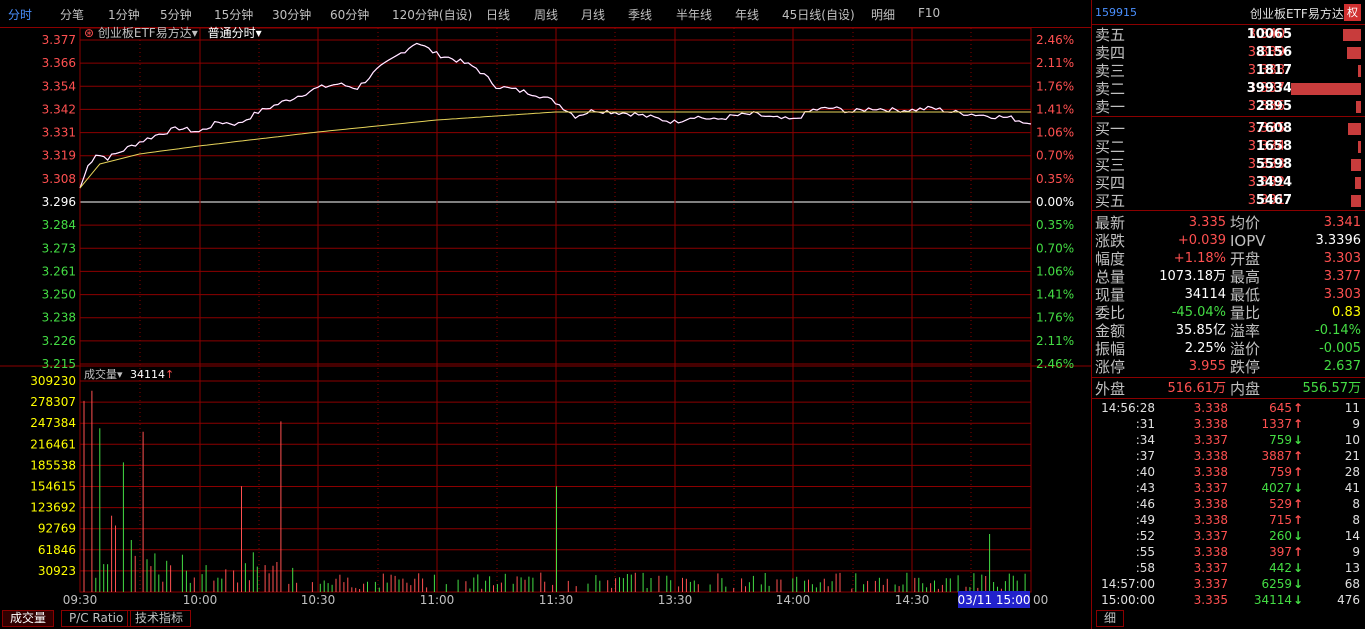  Describe the element at coordinates (1346, 312) in the screenshot. I see `stat-value: 0.83` at that location.